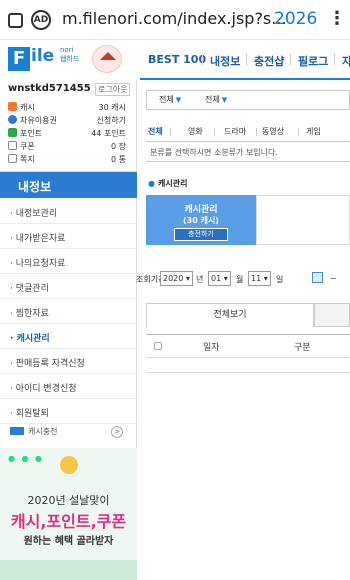 Image resolution: width=350 pixels, height=580 pixels. I want to click on stat-cash: 캐시 30 캐시, so click(68, 108).